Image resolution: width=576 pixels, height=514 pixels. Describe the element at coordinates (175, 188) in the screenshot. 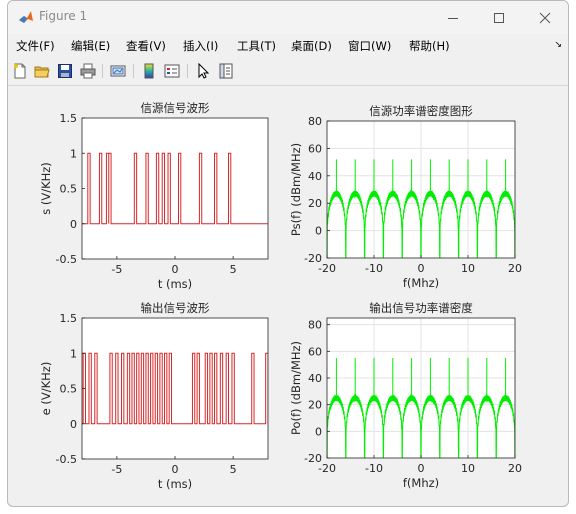

I see `plot-background` at that location.